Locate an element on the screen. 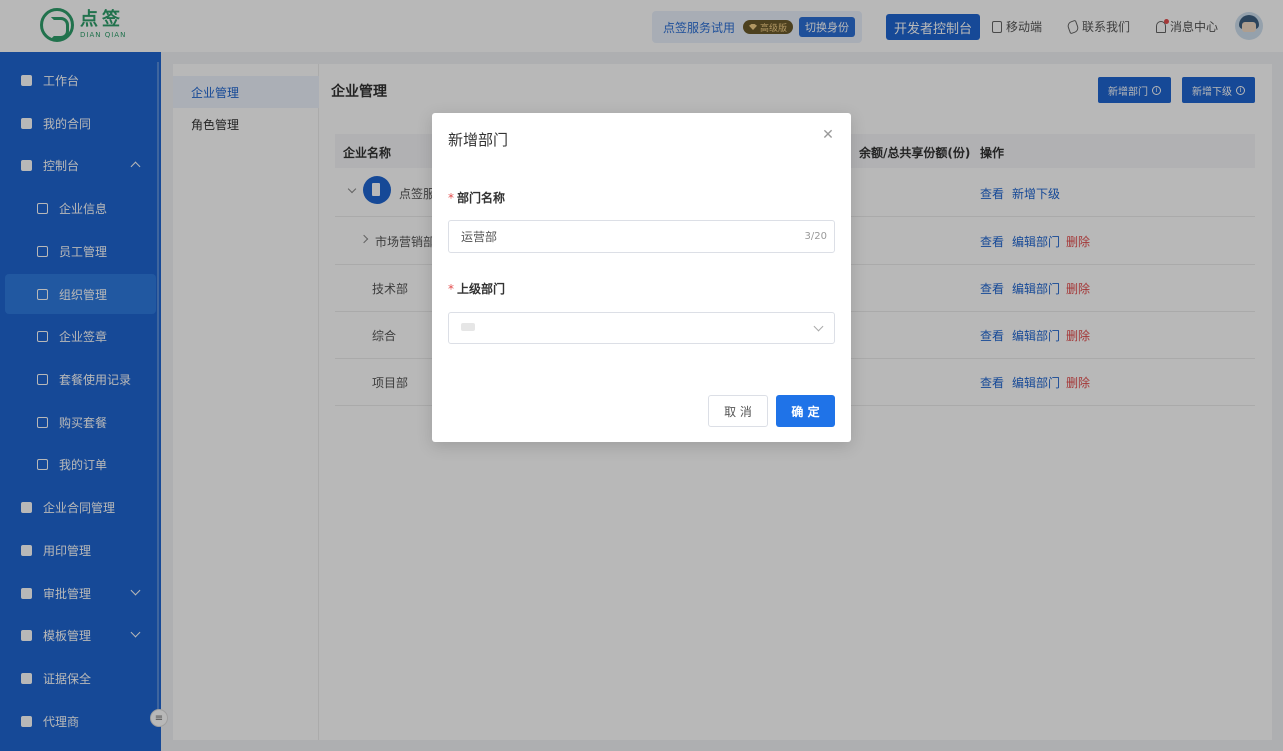 The width and height of the screenshot is (1283, 751). close-icon: ✕ is located at coordinates (828, 135).